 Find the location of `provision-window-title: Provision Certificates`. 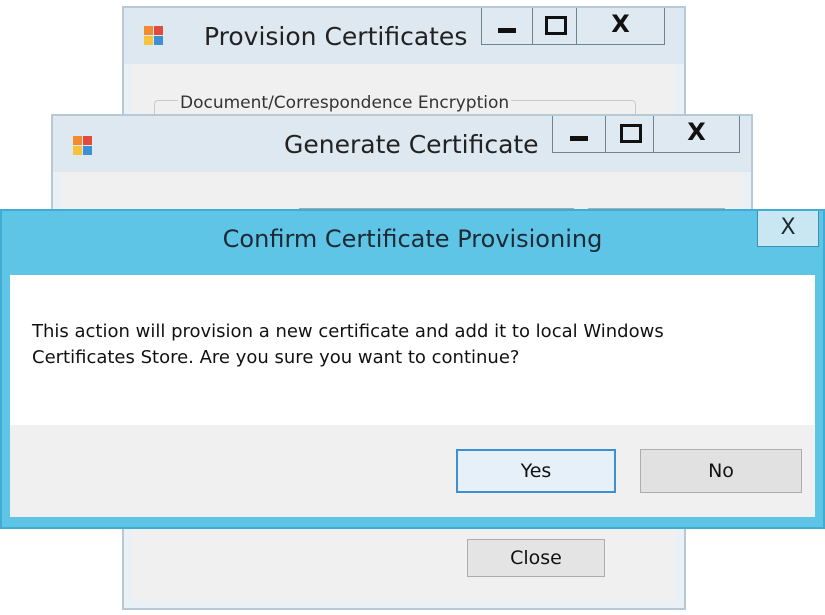

provision-window-title: Provision Certificates is located at coordinates (336, 36).